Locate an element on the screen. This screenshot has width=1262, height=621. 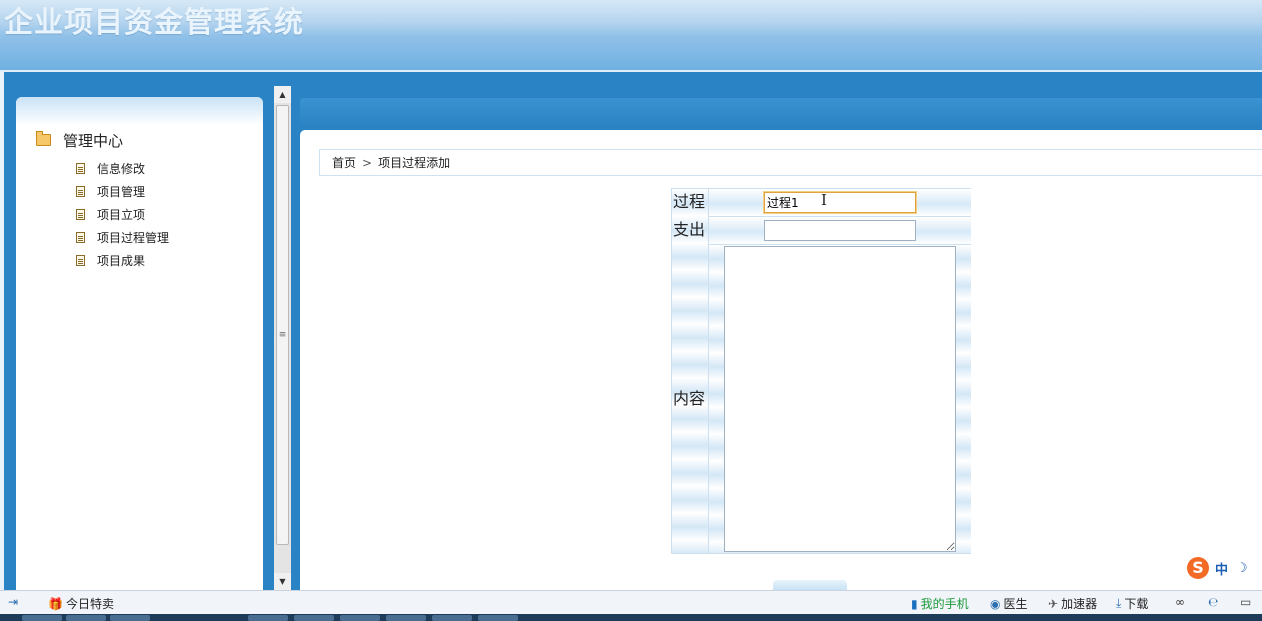
sidebar-scrollbar: ▲ ≡ ▼ is located at coordinates (282, 338).